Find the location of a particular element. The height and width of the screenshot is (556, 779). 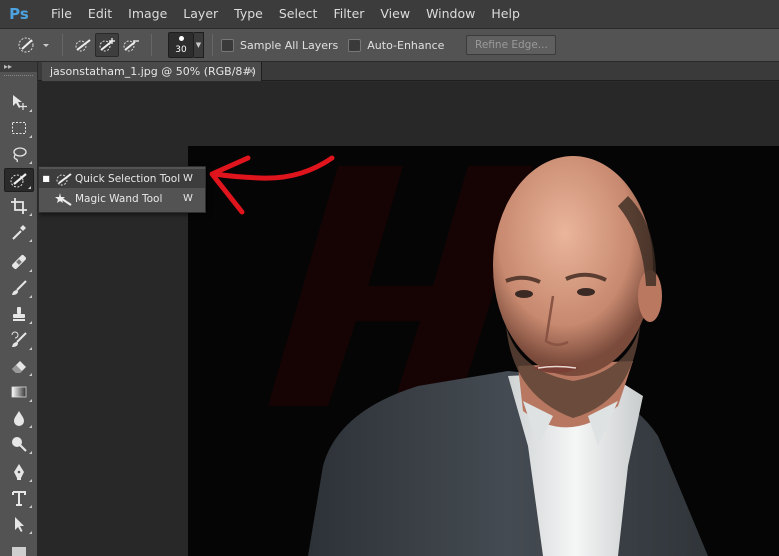

blur-icon is located at coordinates (19, 418).